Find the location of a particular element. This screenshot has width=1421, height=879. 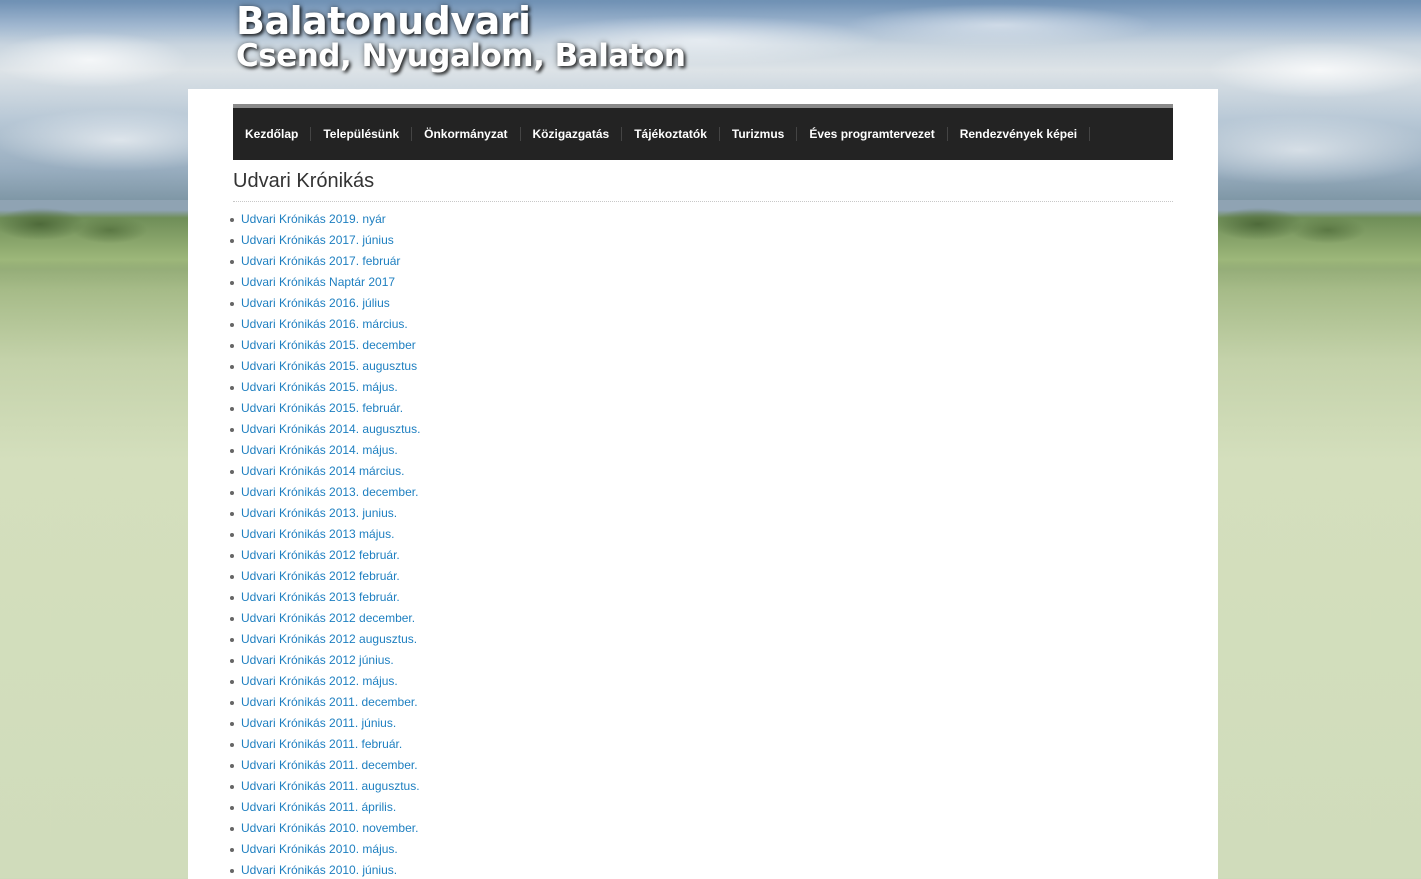

chronicle-link: Udvari Krónikás 2016. március. is located at coordinates (324, 324).